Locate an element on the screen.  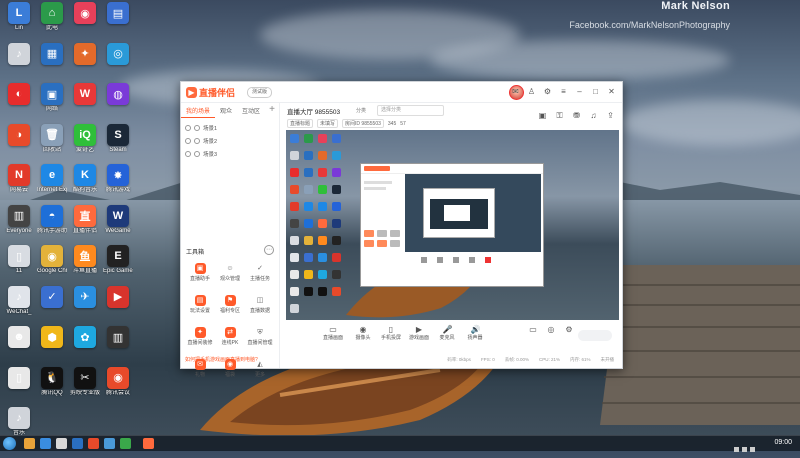
desktop-icon: ⌂ 此电 is located at coordinates (52, 17).